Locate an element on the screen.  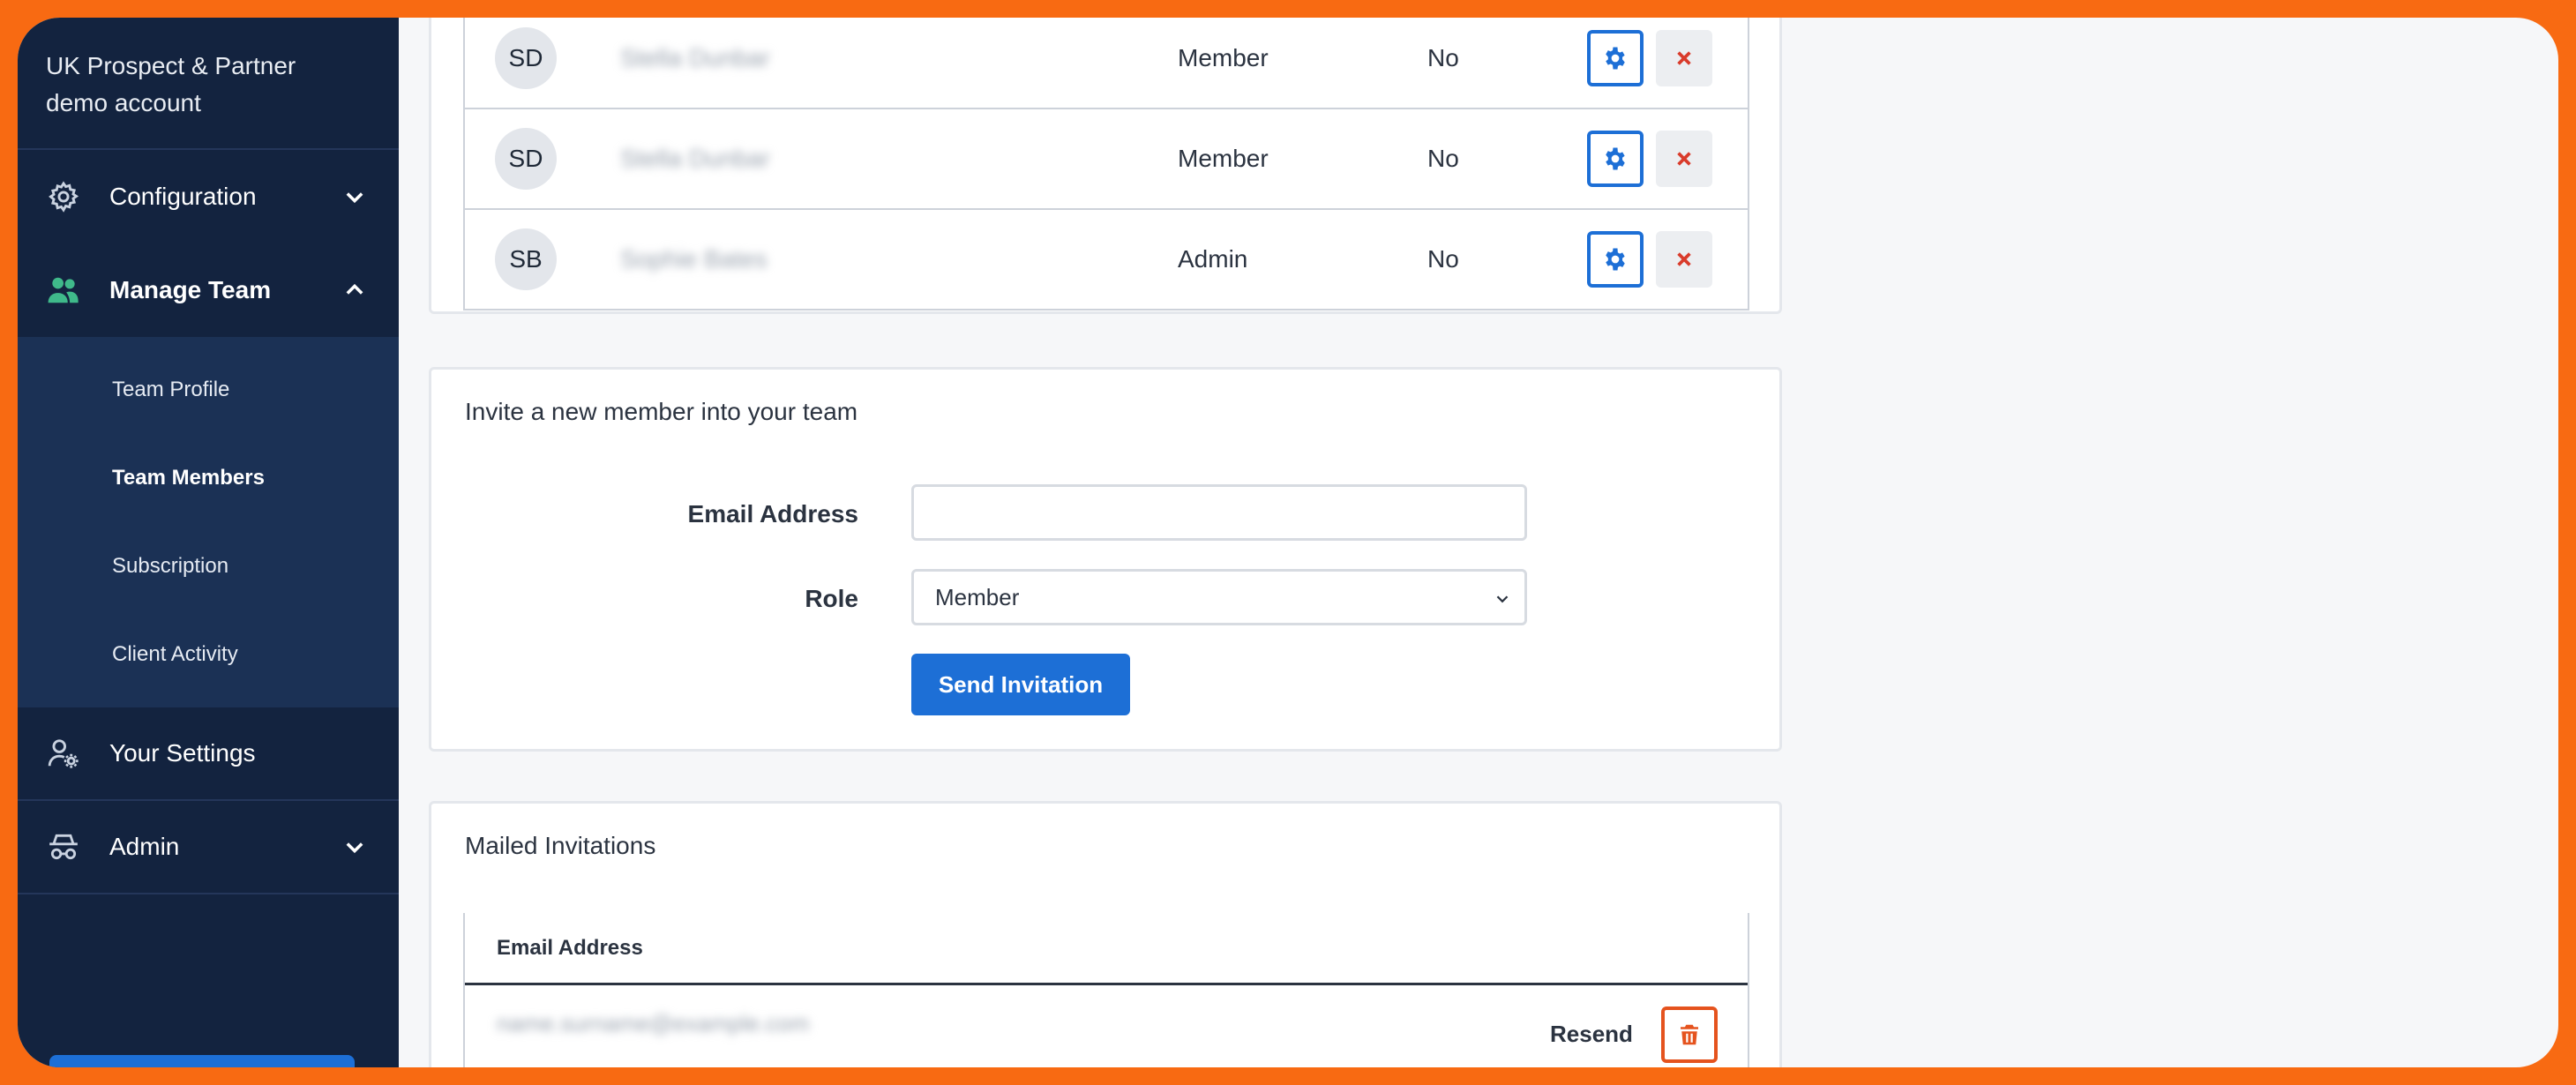
account-name: UK Prospect & Partner demo account is located at coordinates (209, 84).